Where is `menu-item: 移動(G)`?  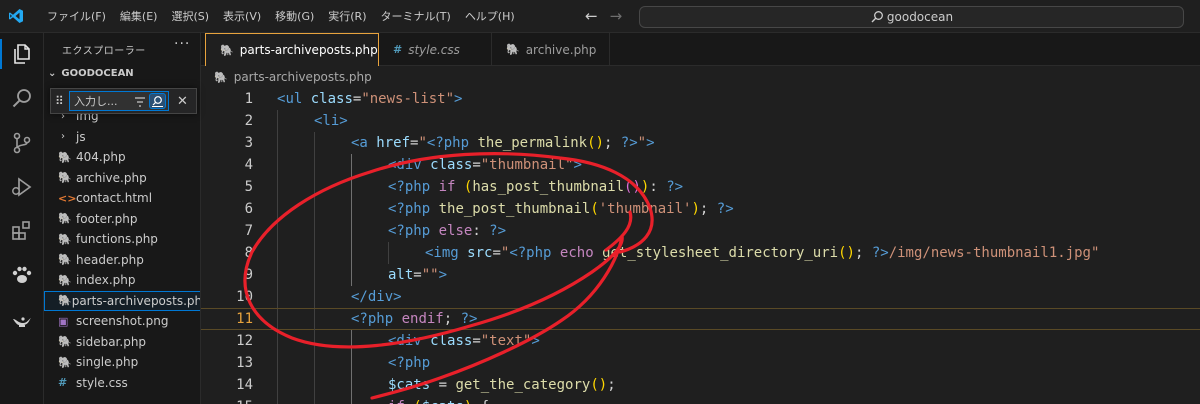 menu-item: 移動(G) is located at coordinates (294, 16).